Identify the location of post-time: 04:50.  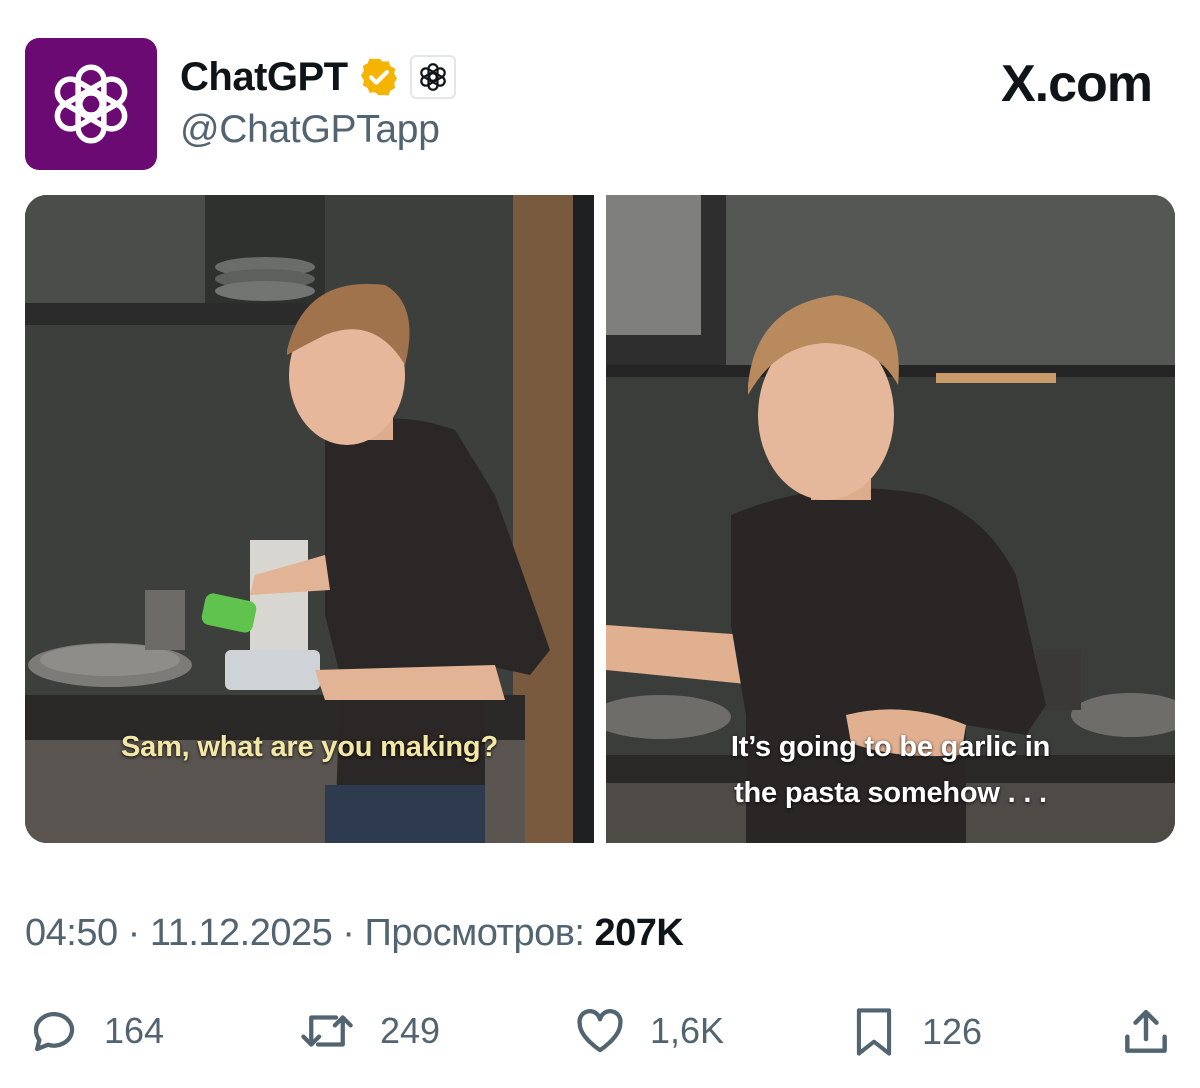
(71, 933).